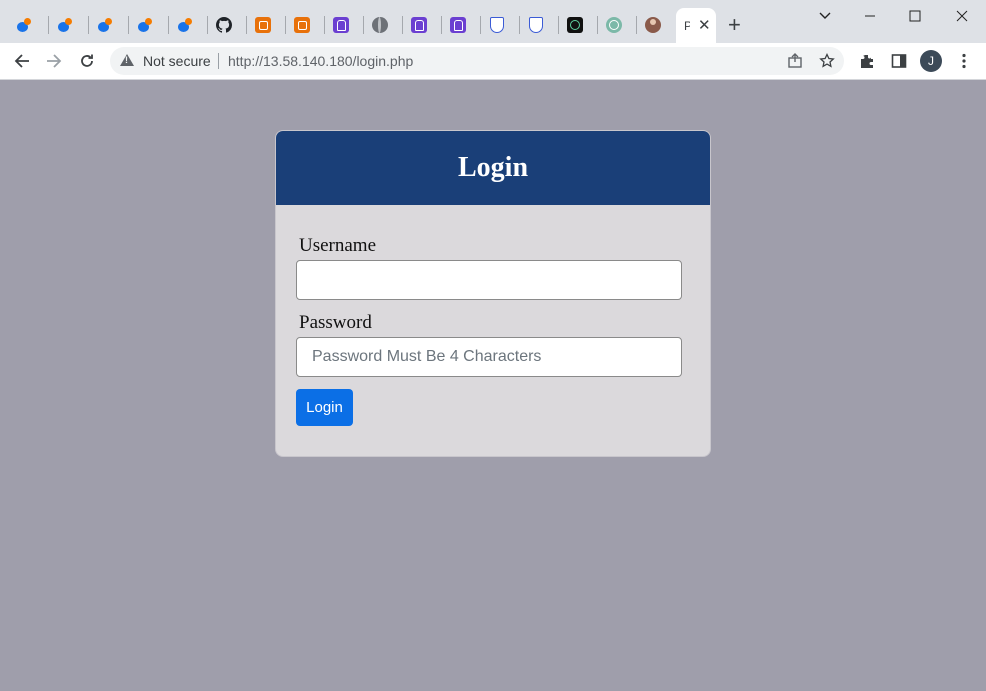 The width and height of the screenshot is (986, 691). I want to click on reload-icon, so click(87, 60).